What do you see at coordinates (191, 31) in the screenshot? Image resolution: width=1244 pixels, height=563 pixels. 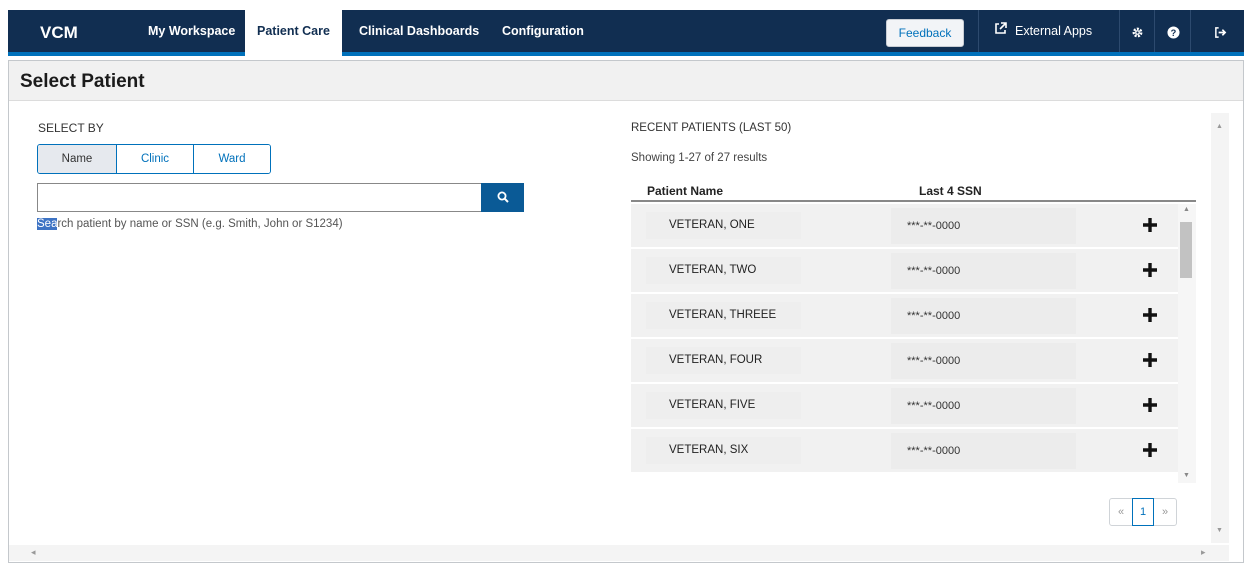 I see `tab-my-workspace: My Workspace` at bounding box center [191, 31].